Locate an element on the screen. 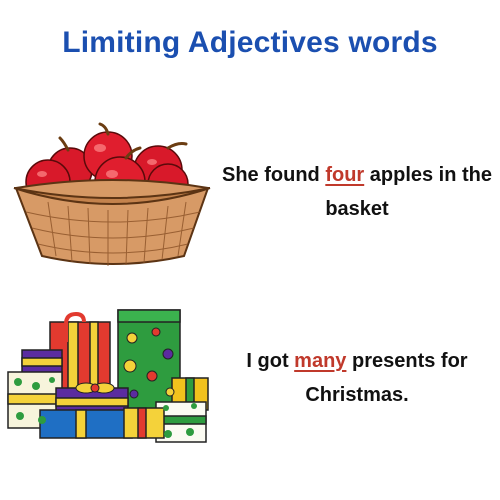 This screenshot has width=500, height=500. highlighted-adjective: many is located at coordinates (320, 361).